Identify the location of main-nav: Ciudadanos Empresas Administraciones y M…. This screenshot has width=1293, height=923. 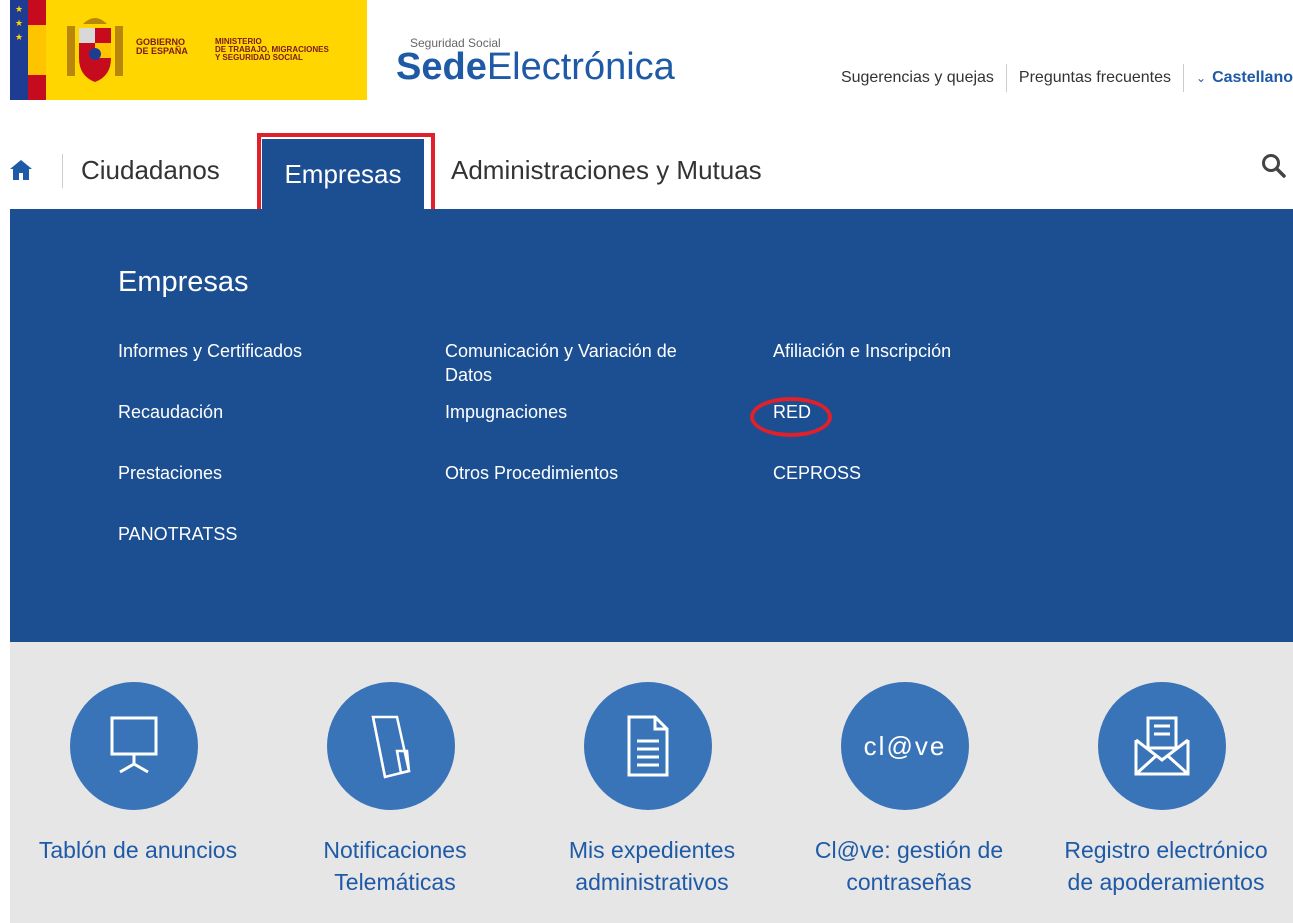
(646, 174).